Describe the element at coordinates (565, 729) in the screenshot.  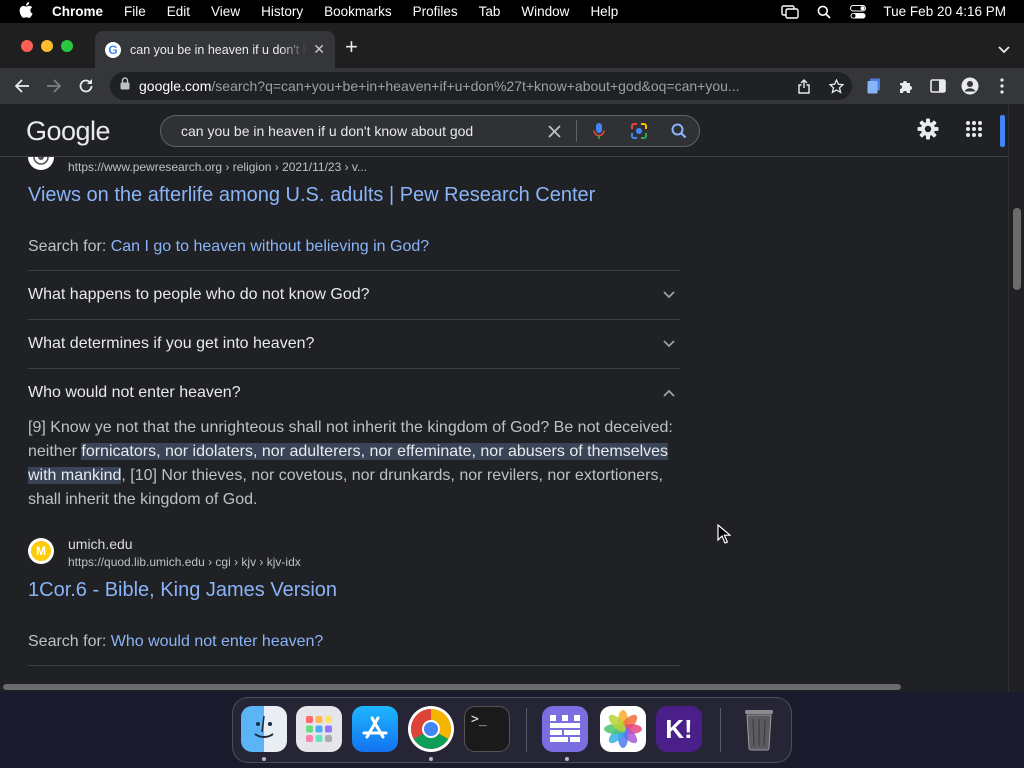
I see `wall-app-icon` at that location.